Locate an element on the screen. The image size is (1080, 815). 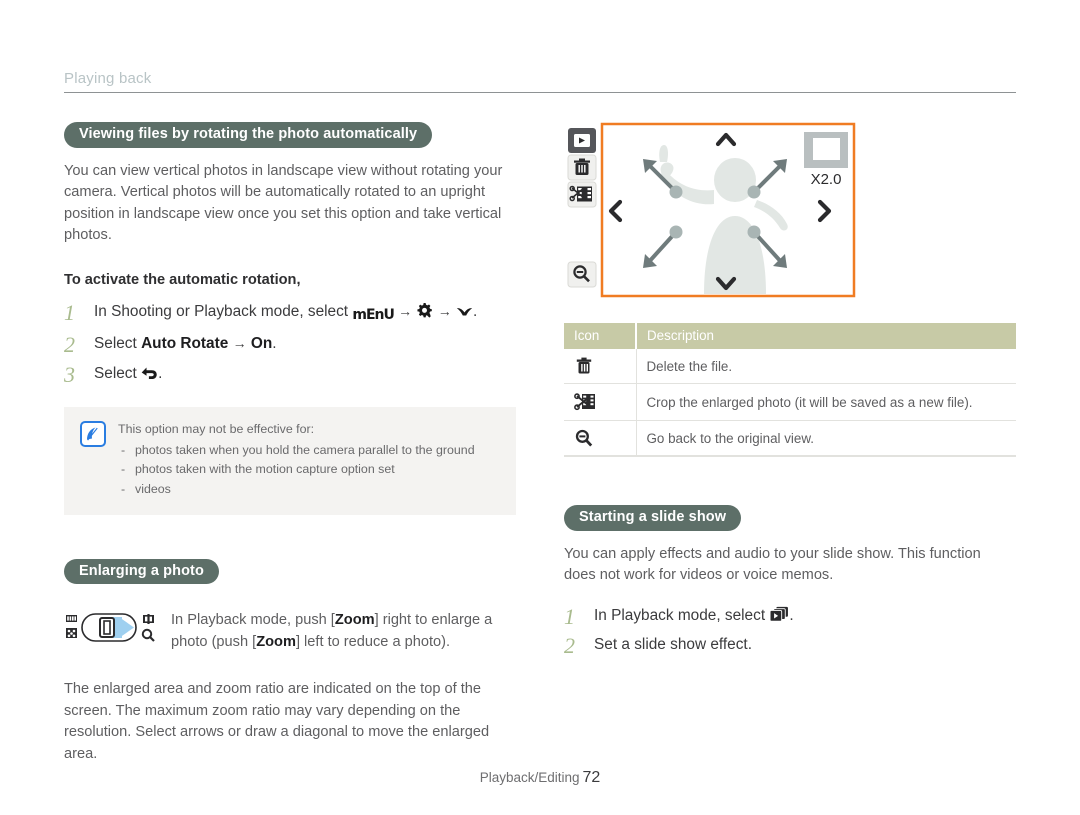
instruction-part-3: ] left to reduce a photo). is located at coordinates (373, 641).